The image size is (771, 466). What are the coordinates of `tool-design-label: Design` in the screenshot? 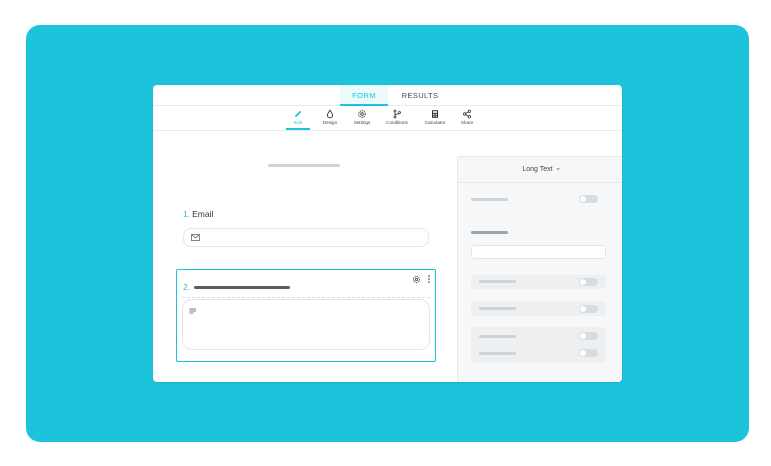 It's located at (330, 122).